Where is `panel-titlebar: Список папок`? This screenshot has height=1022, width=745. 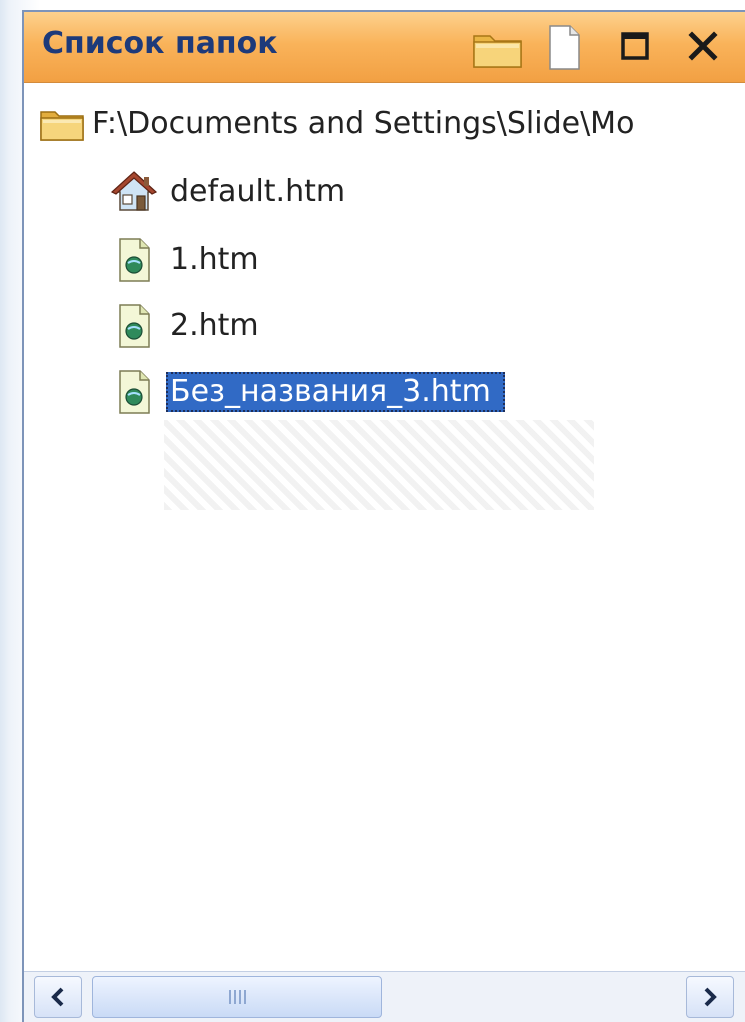 panel-titlebar: Список папок is located at coordinates (384, 47).